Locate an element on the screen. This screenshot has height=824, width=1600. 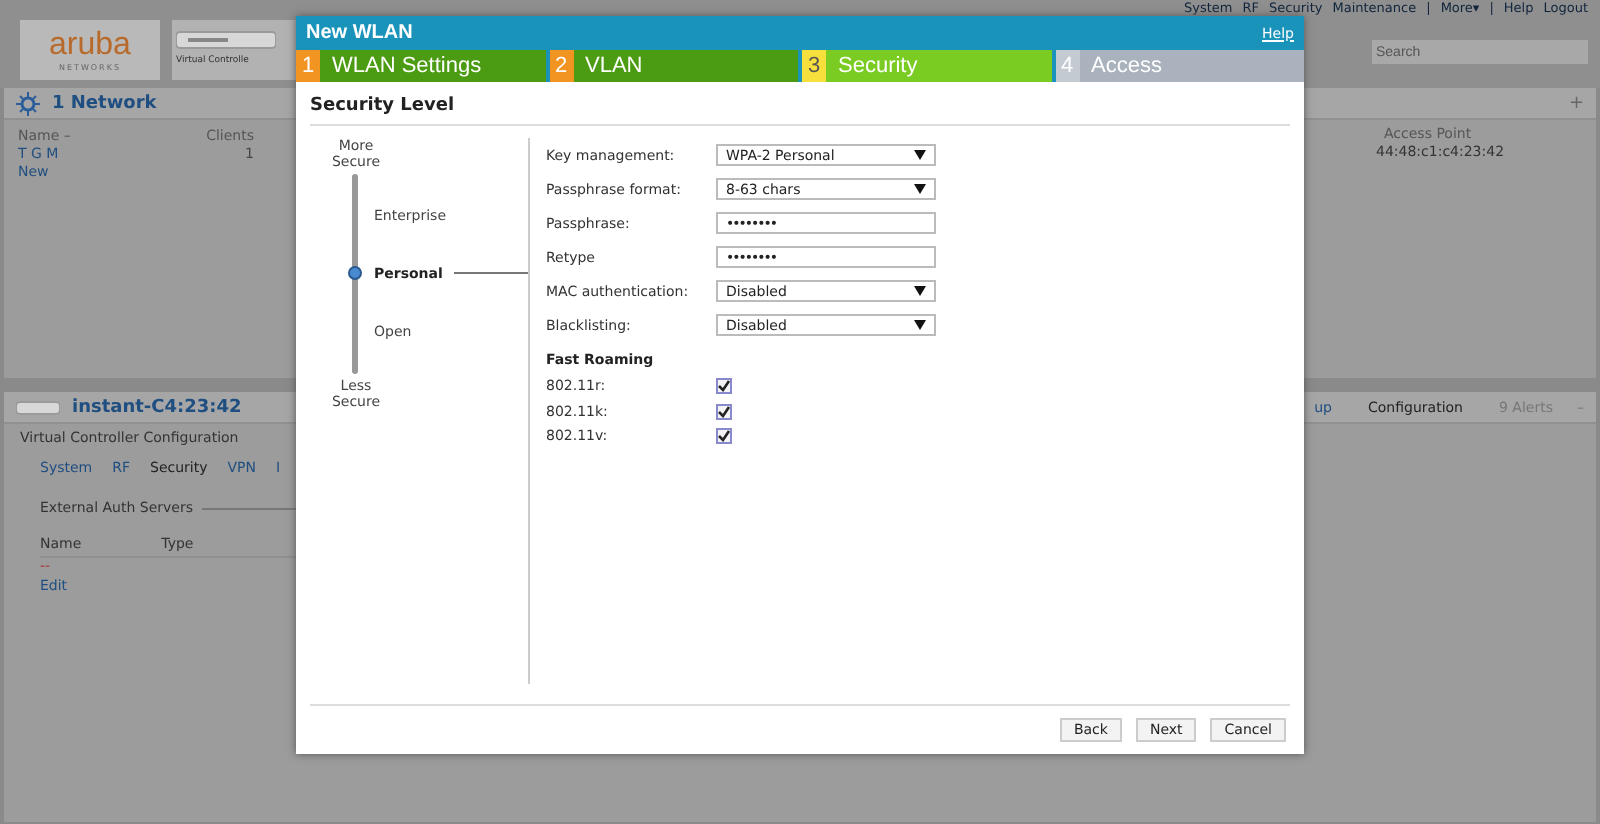
wizard-step: 2 VLAN is located at coordinates (673, 66).